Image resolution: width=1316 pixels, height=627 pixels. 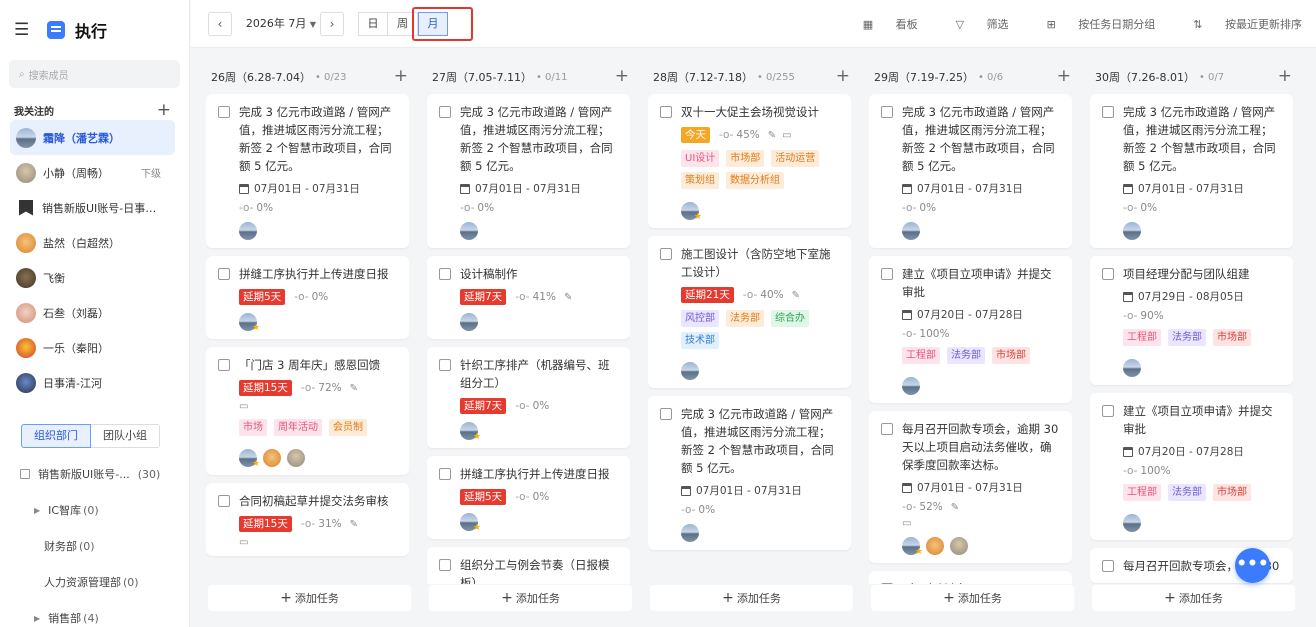 What do you see at coordinates (94, 582) in the screenshot?
I see `org-tree-item: 人力资源管理部 (0)` at bounding box center [94, 582].